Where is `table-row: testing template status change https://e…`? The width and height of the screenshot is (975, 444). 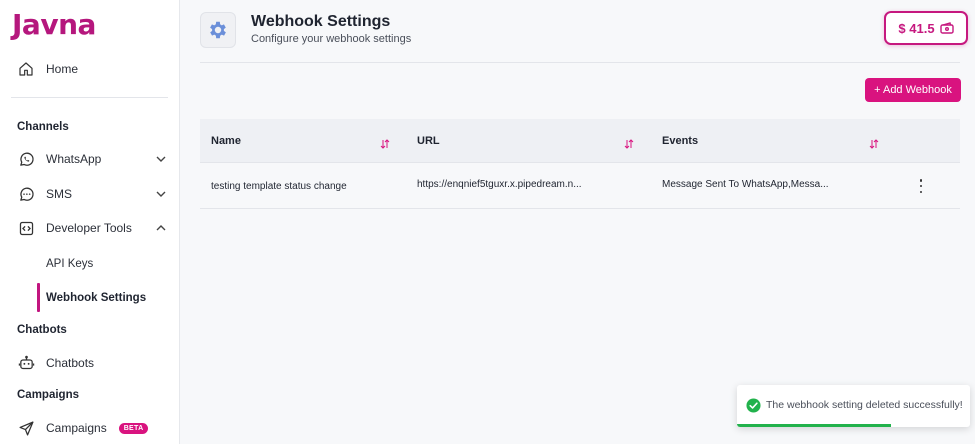
table-row: testing template status change https://e… is located at coordinates (580, 186).